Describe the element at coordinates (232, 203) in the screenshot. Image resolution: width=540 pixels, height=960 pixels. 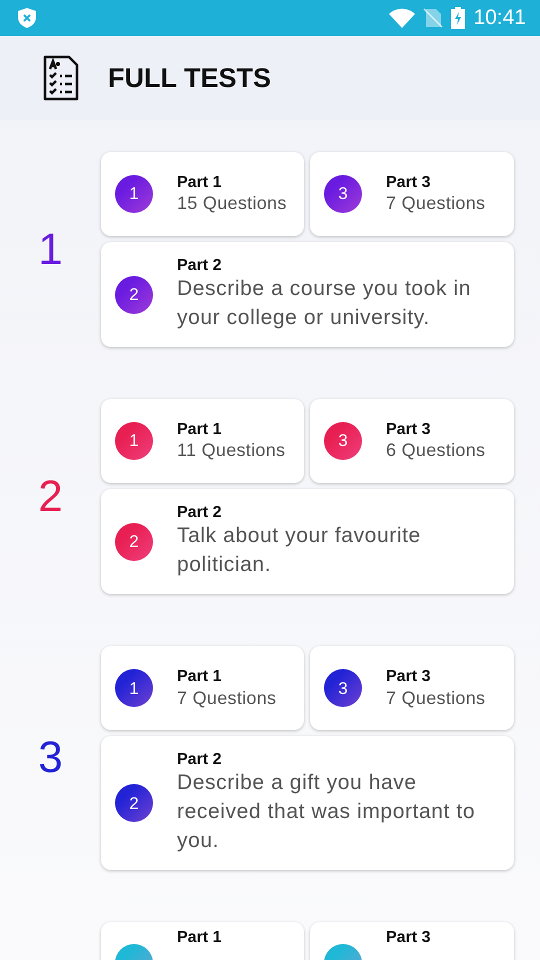
I see `question-count: 15 Questions` at that location.